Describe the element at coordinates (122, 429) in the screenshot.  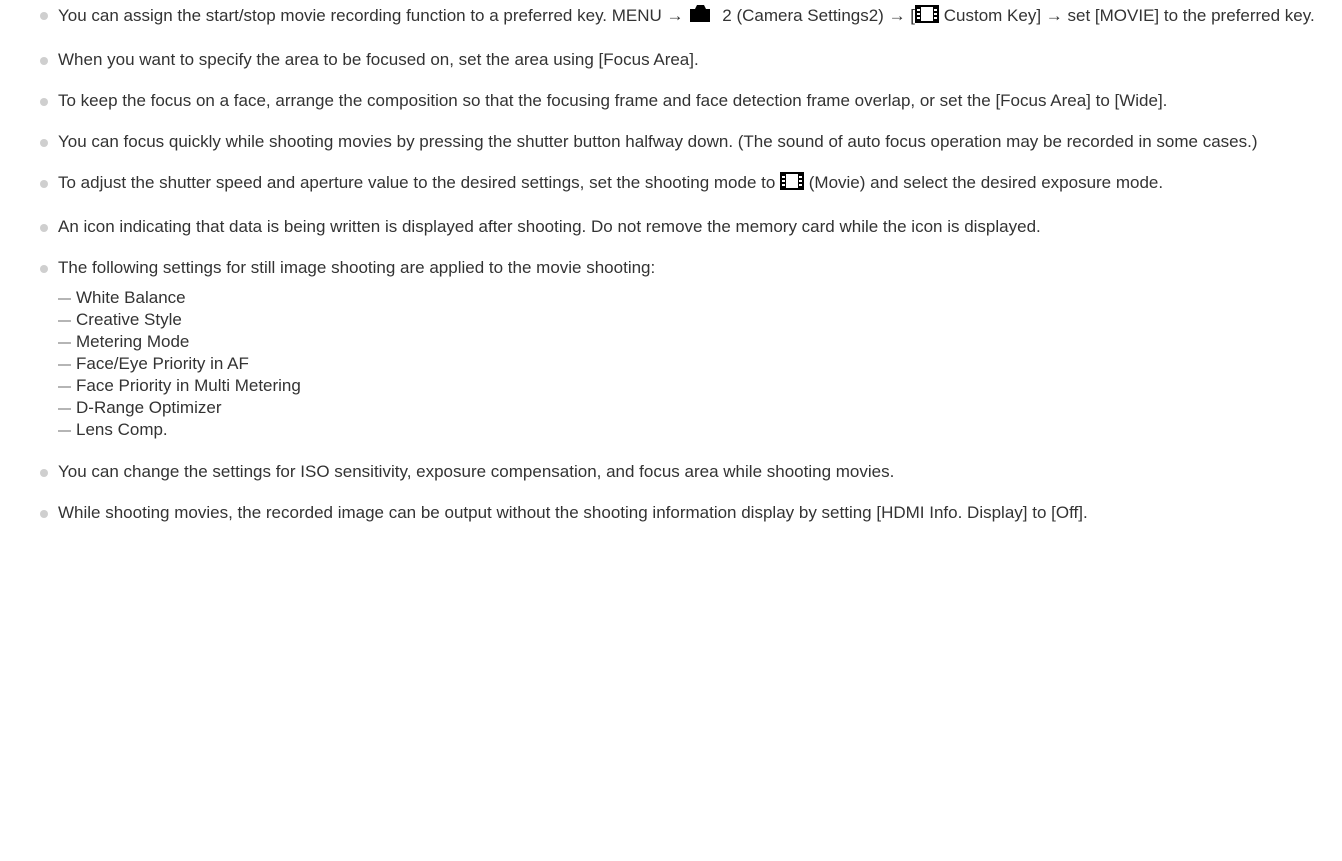
I see `list-item-label: Lens Comp.` at that location.